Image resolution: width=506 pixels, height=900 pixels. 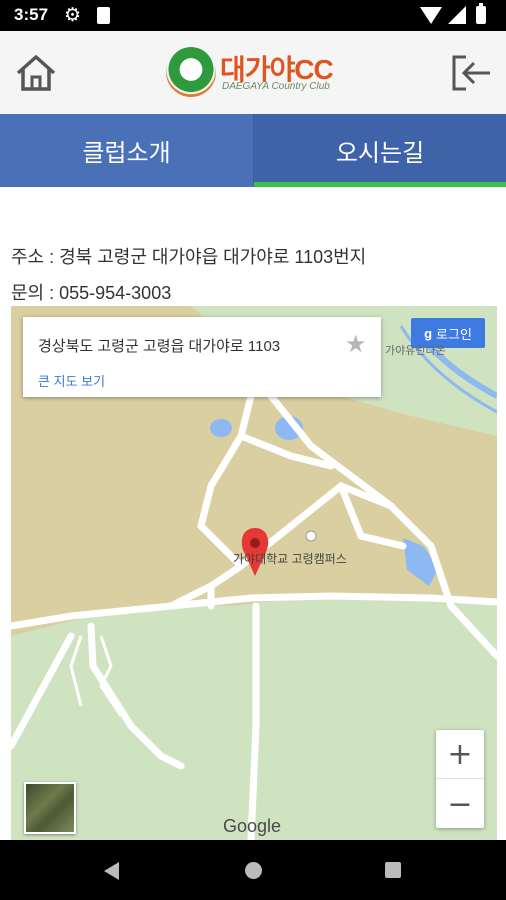 What do you see at coordinates (380, 153) in the screenshot?
I see `tab-label: 오시는길` at bounding box center [380, 153].